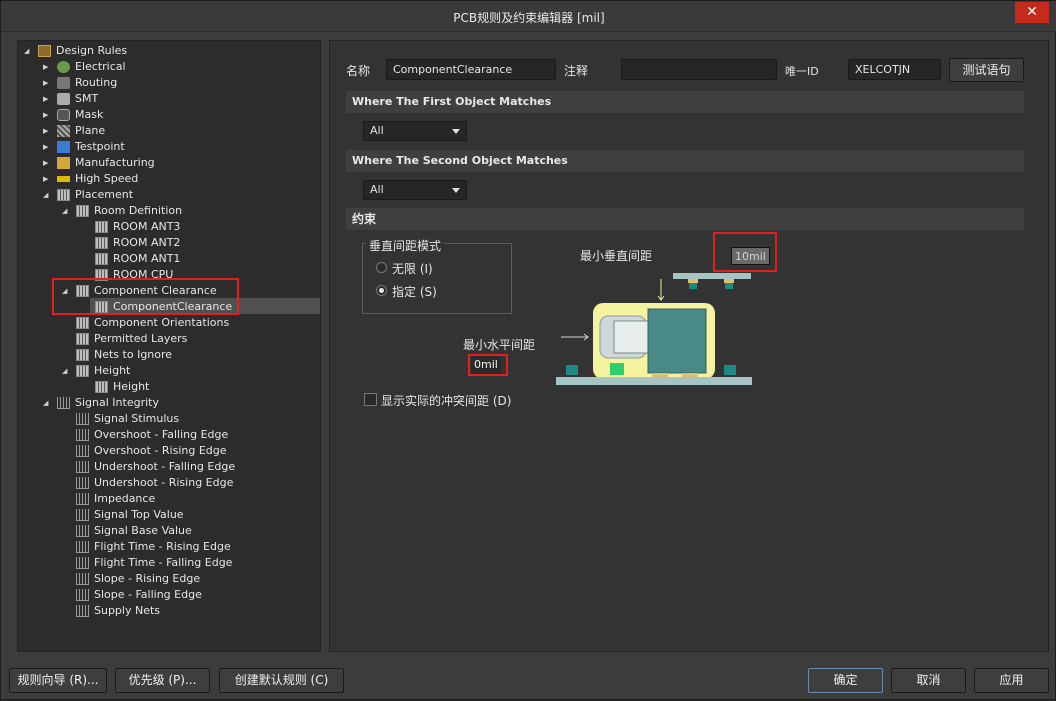 This screenshot has width=1056, height=701. Describe the element at coordinates (168, 515) in the screenshot. I see `tree-si-item: Signal Top Value` at that location.